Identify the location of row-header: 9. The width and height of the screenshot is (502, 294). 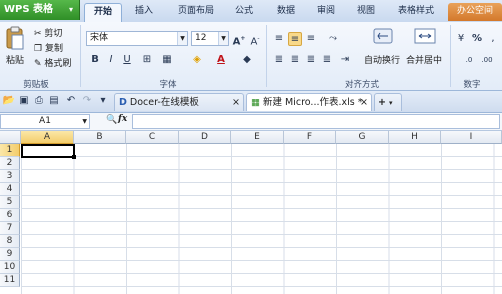
(10, 254).